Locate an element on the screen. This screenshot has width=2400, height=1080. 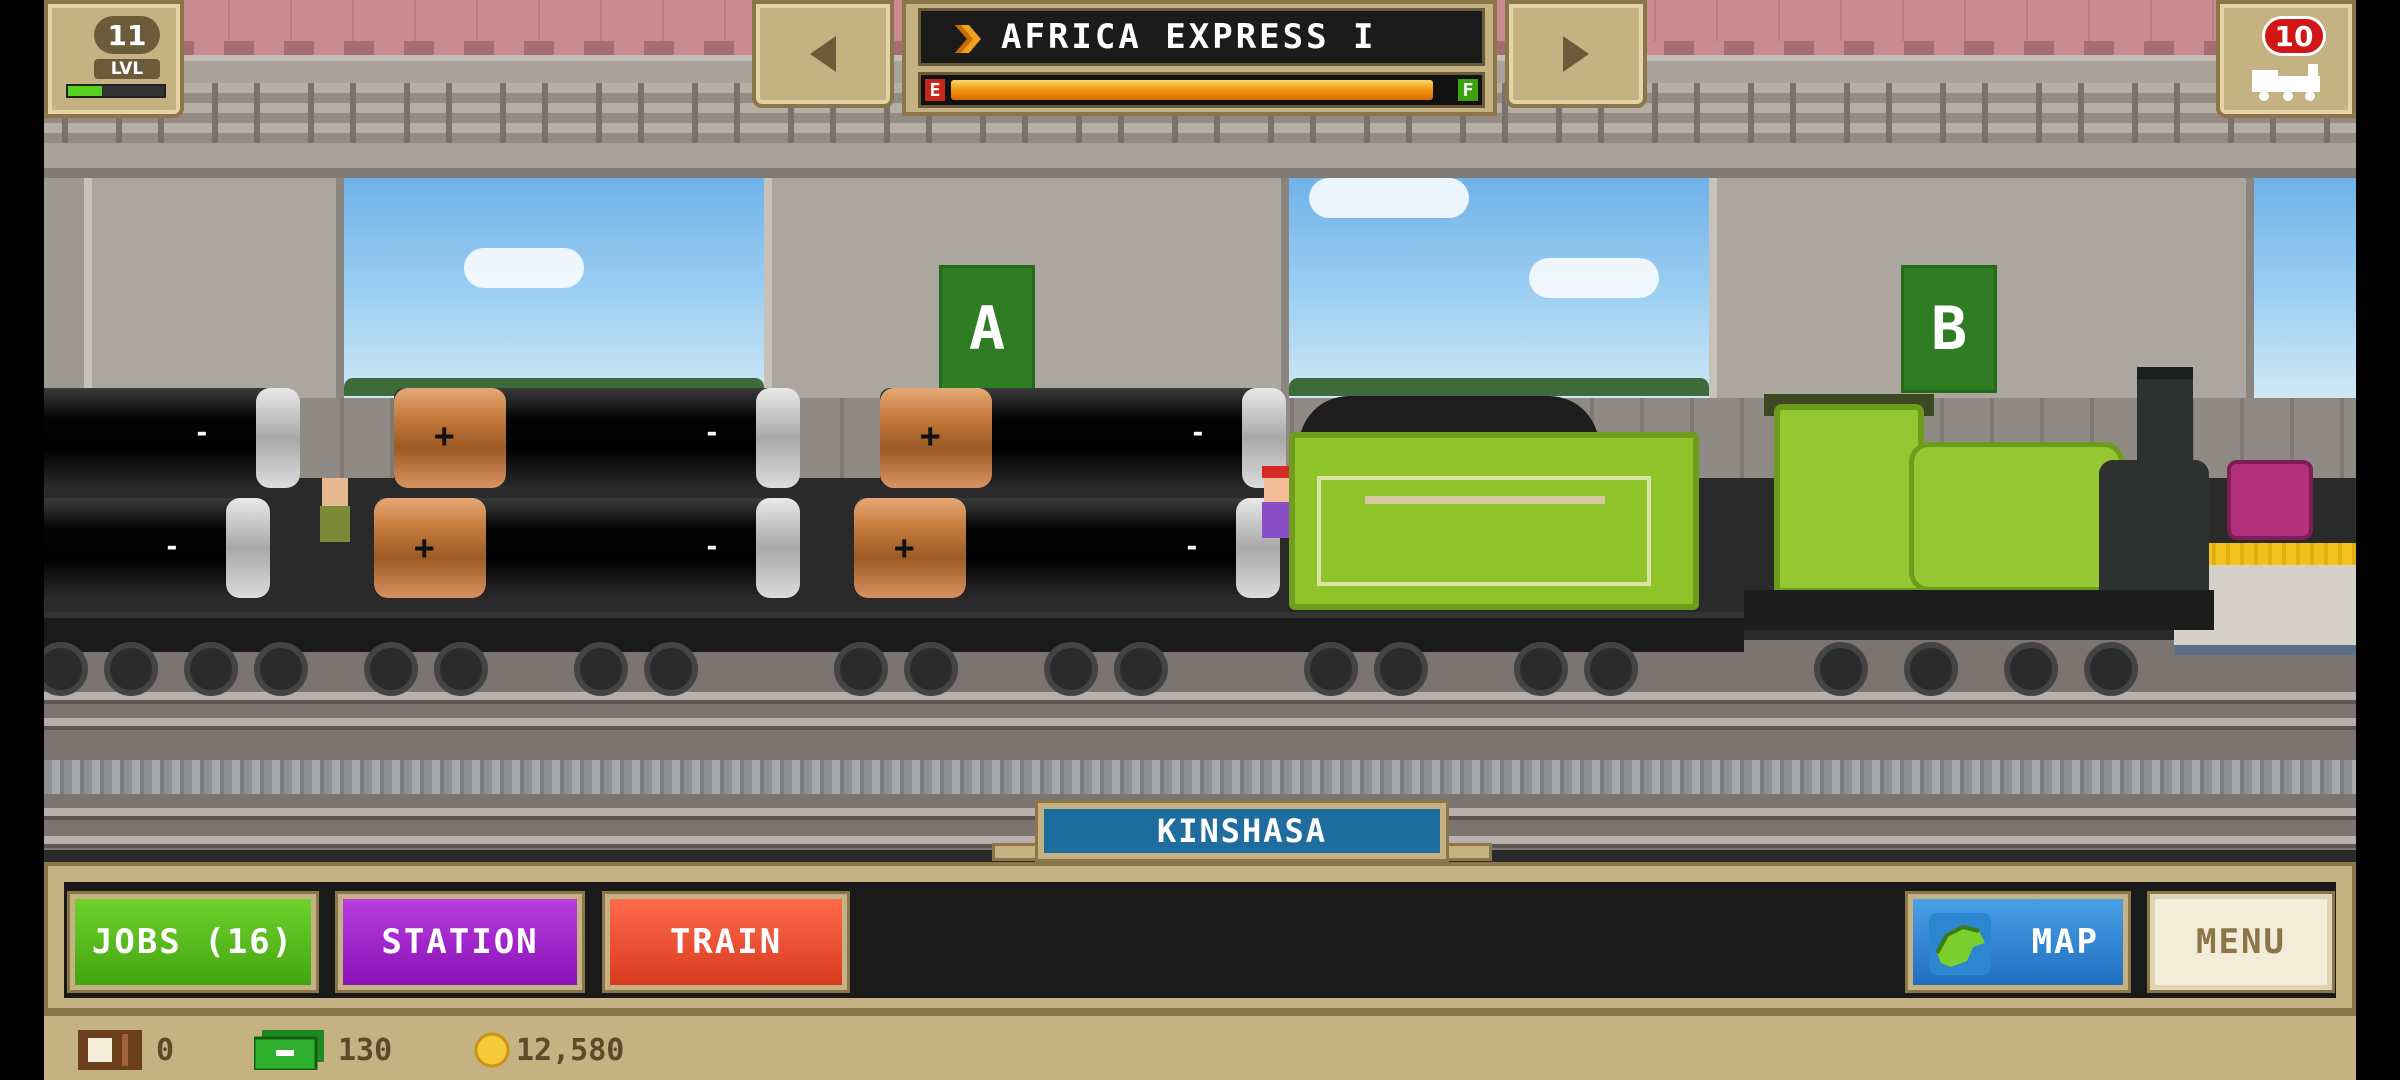
platform-sign-a: A is located at coordinates (987, 329).